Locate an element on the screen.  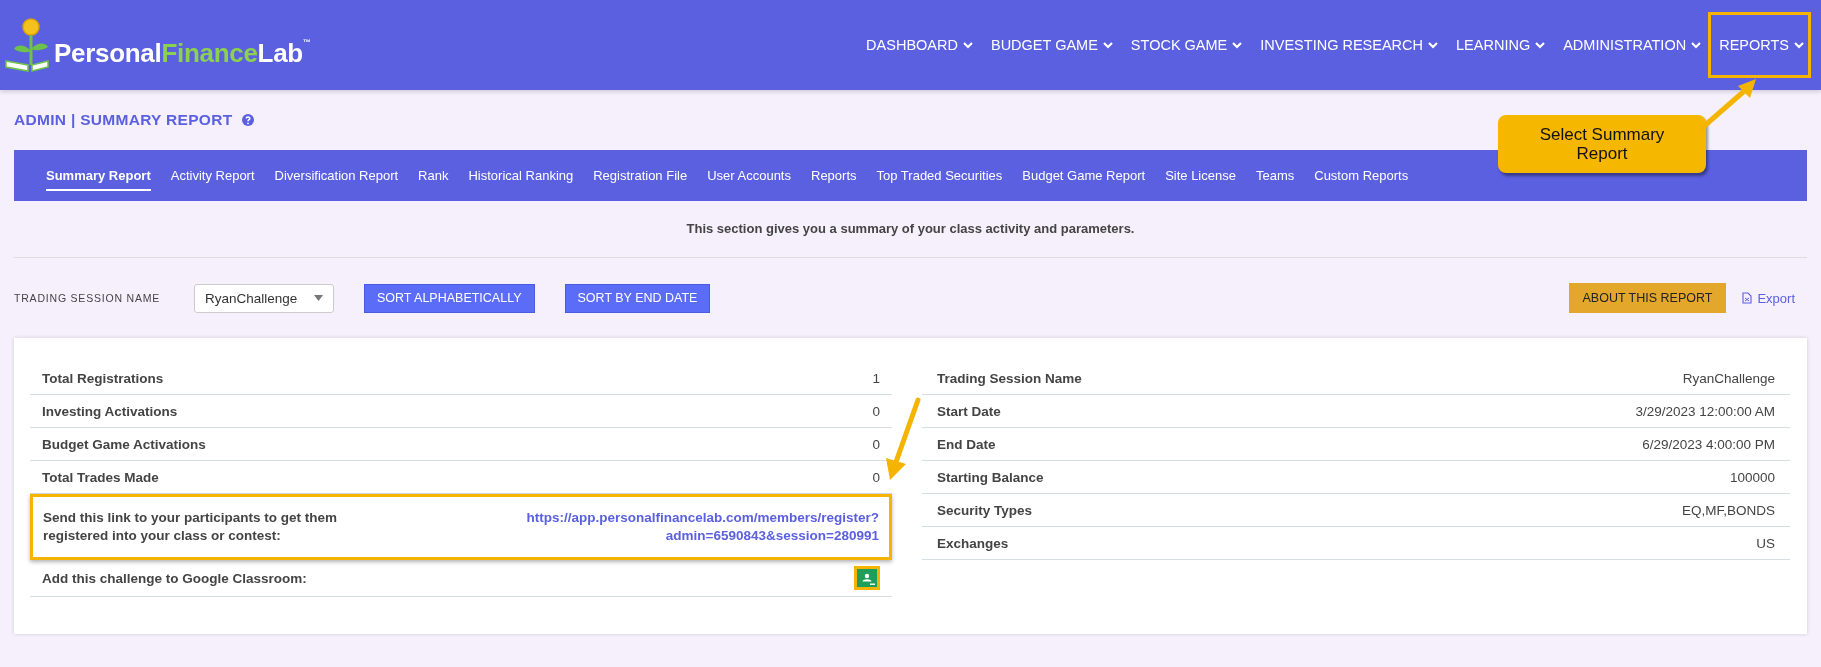
row-label: Add this challenge to Google Classroom: is located at coordinates (174, 578).